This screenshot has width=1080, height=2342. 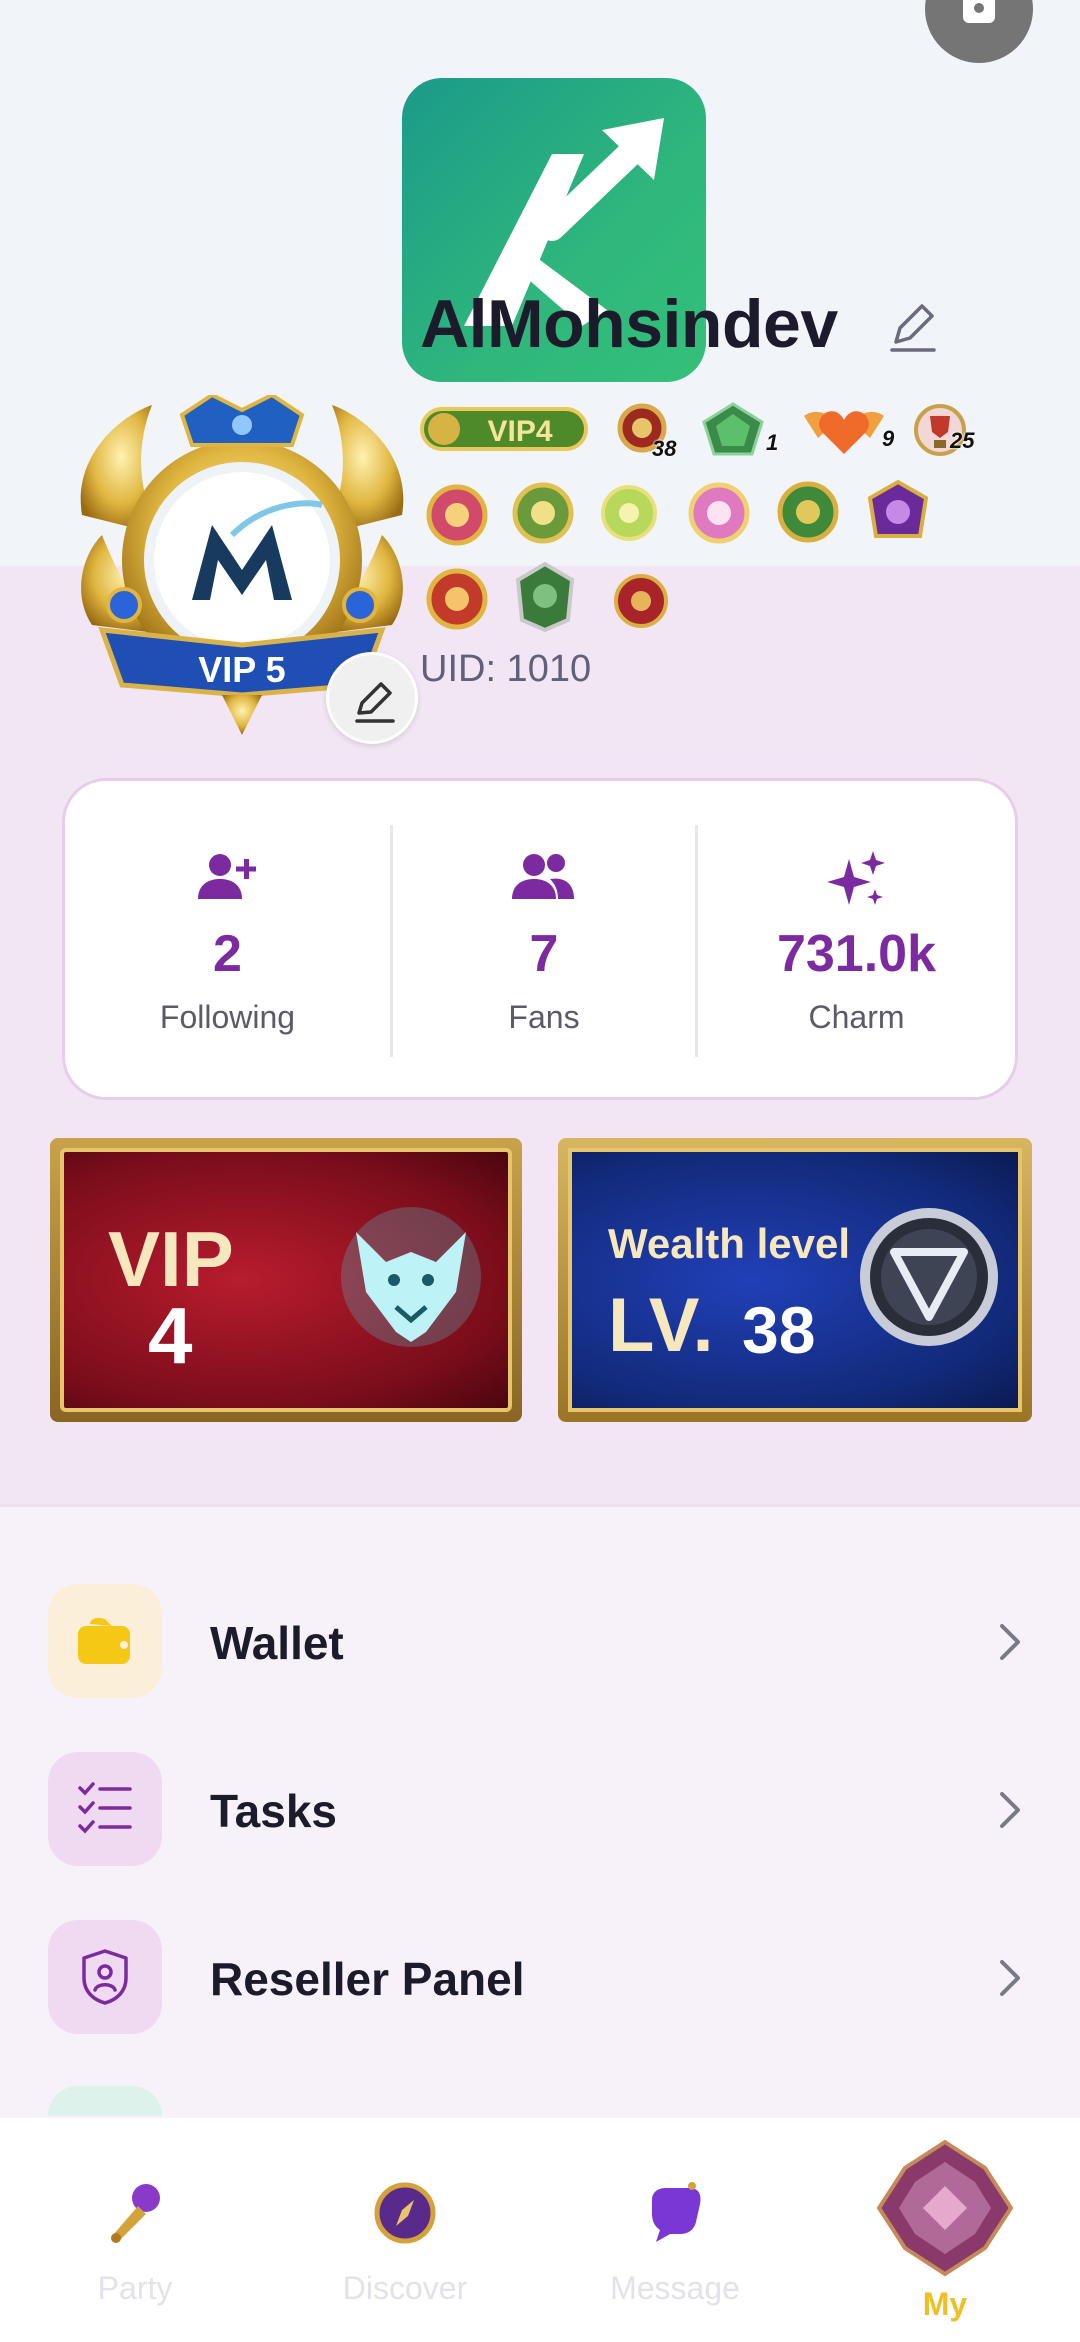 I want to click on heart-wings-badge-number: 9, so click(x=888, y=438).